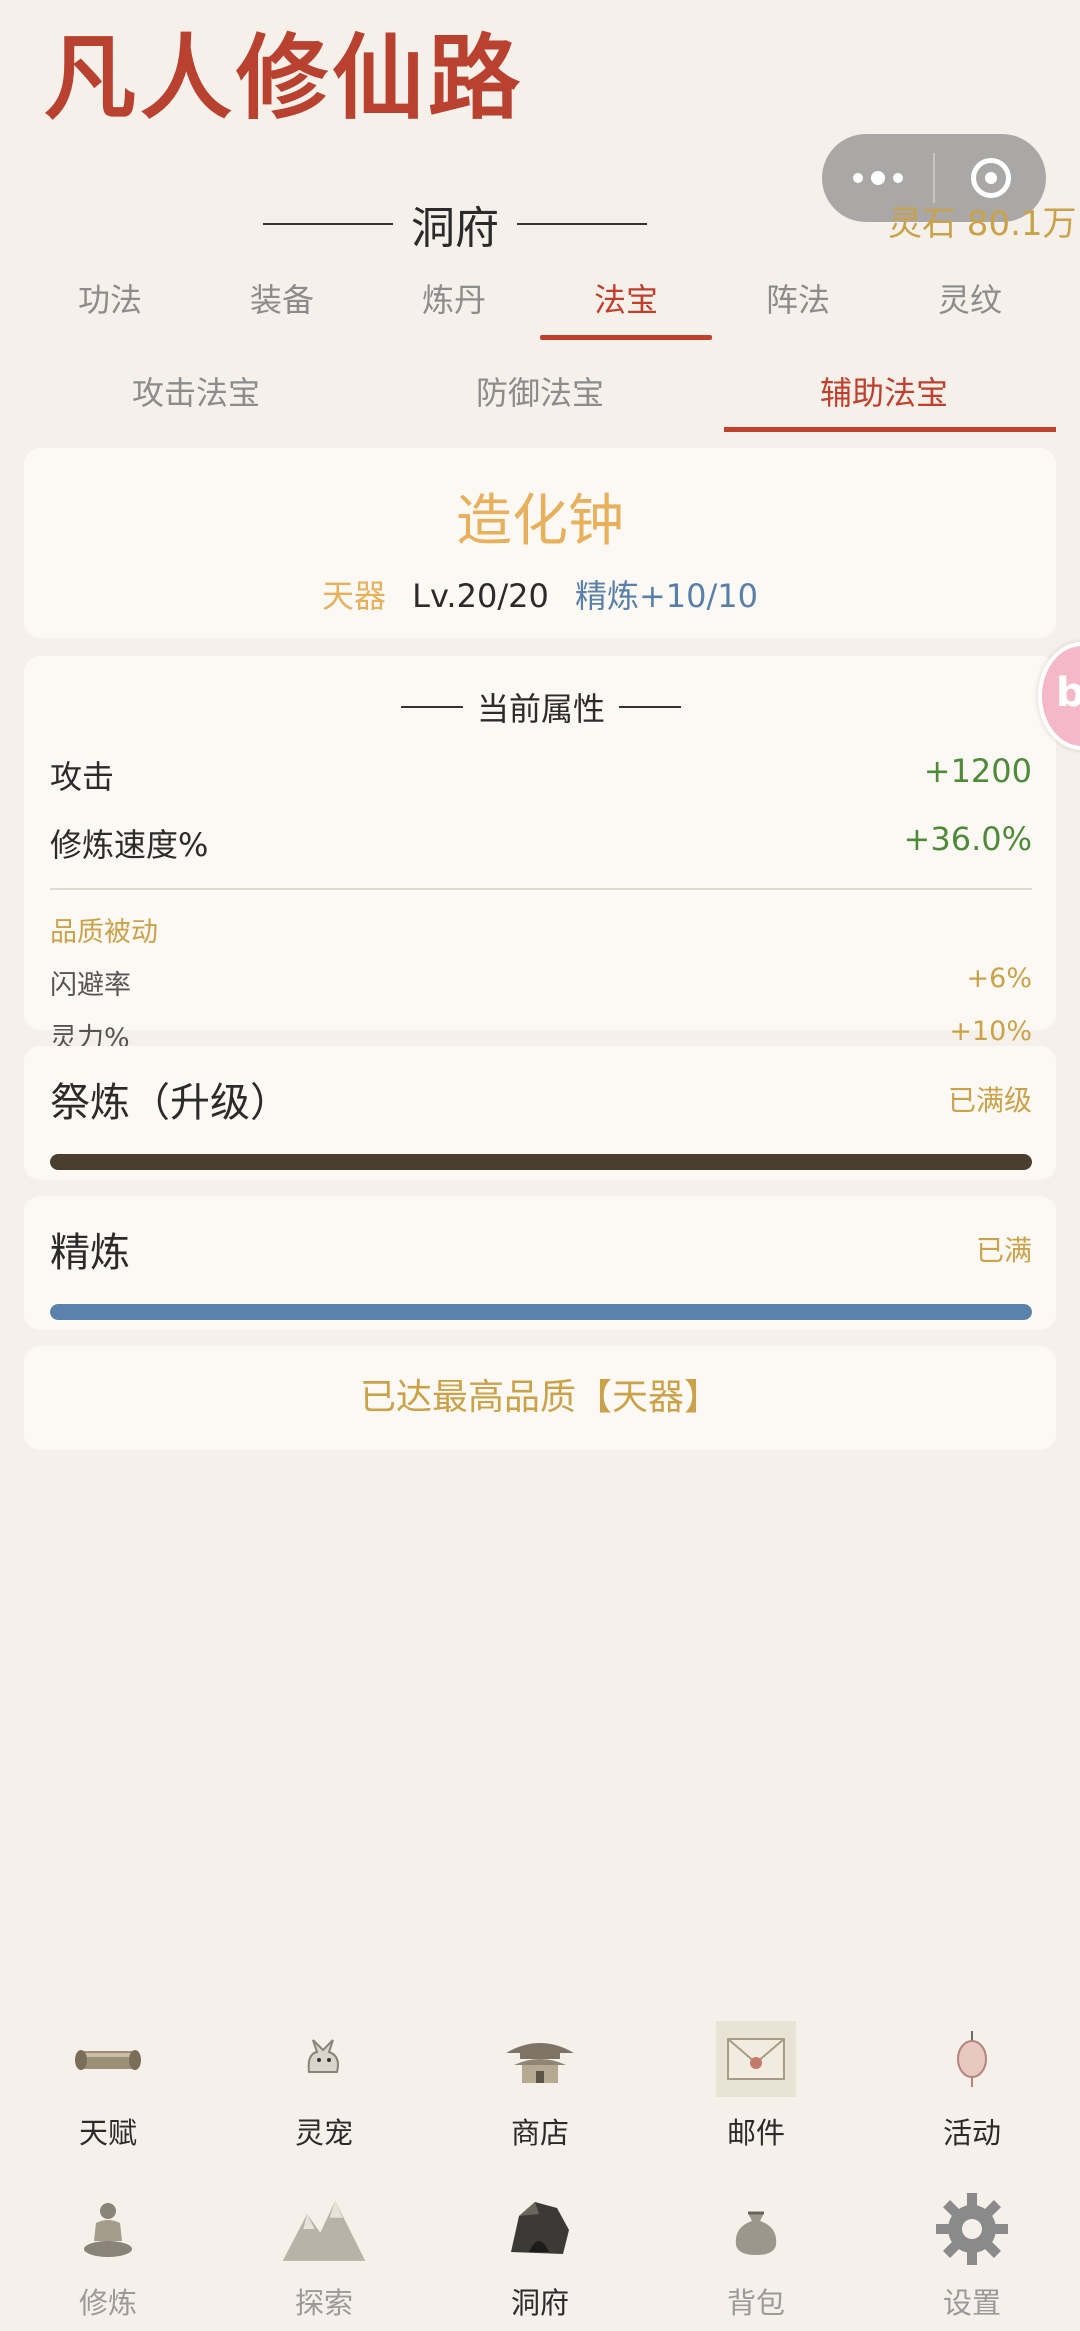  What do you see at coordinates (755, 2303) in the screenshot?
I see `nav-label: 背包` at bounding box center [755, 2303].